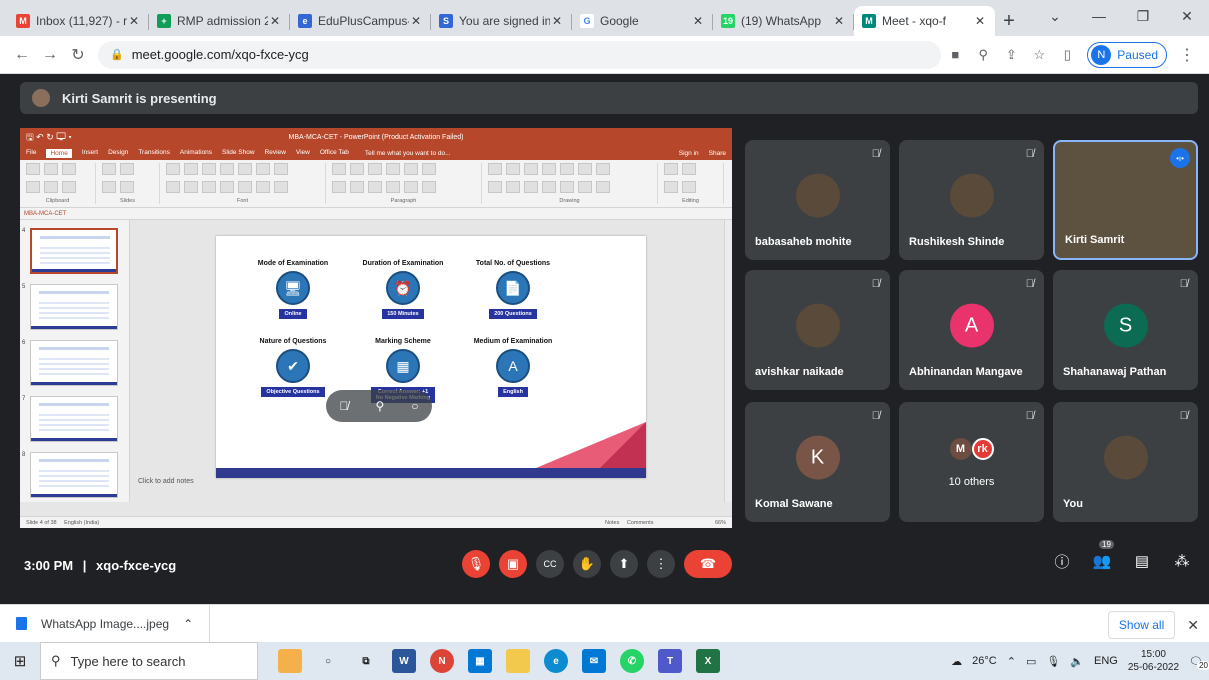 The width and height of the screenshot is (1209, 680). I want to click on ppt-share-button: Share, so click(717, 153).